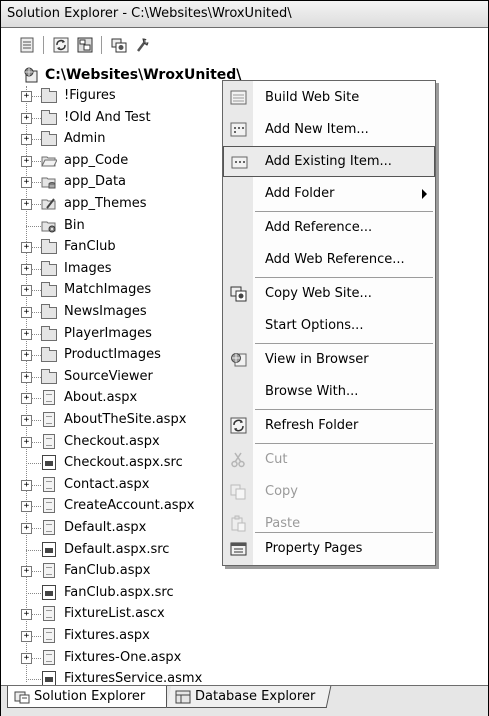  I want to click on menu-item-label: Property Pages, so click(314, 548).